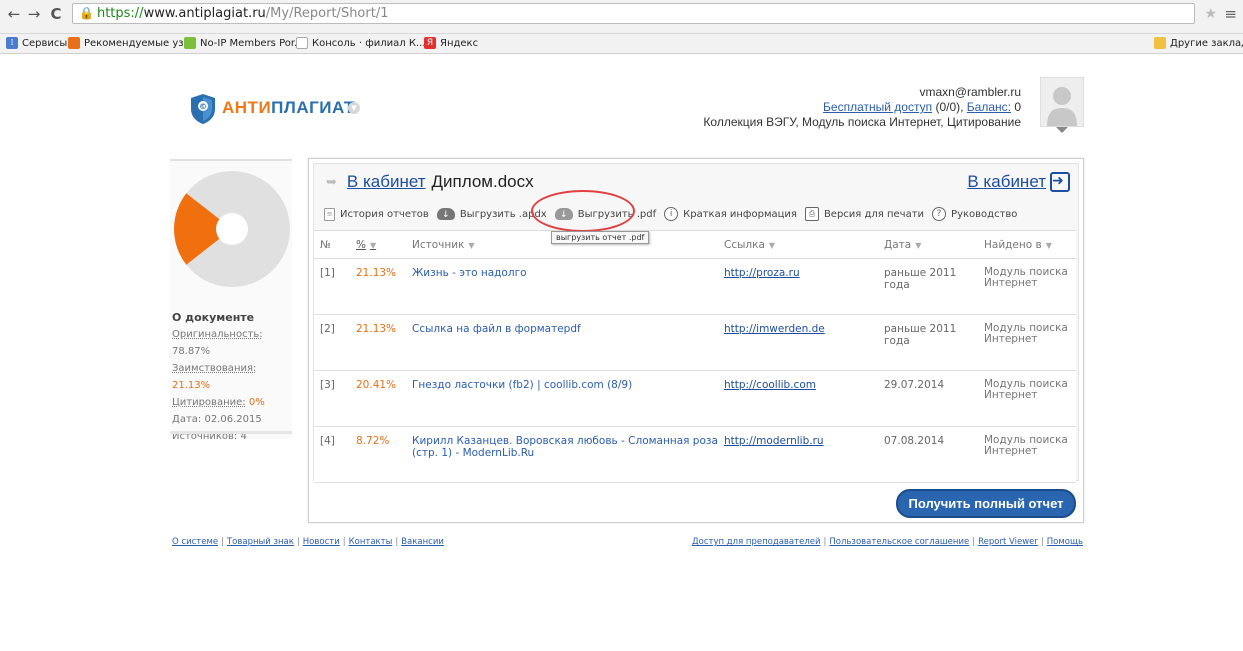 Image resolution: width=1243 pixels, height=651 pixels. What do you see at coordinates (217, 334) in the screenshot?
I see `originality-label: Оригинальность:` at bounding box center [217, 334].